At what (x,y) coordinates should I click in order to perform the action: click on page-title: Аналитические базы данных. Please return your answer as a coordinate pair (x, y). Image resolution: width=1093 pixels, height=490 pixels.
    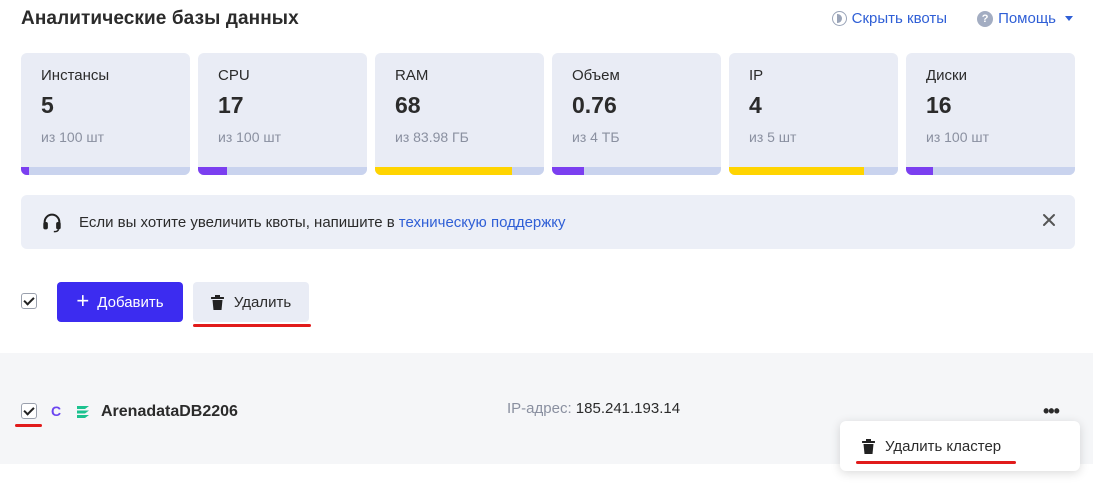
    Looking at the image, I should click on (160, 18).